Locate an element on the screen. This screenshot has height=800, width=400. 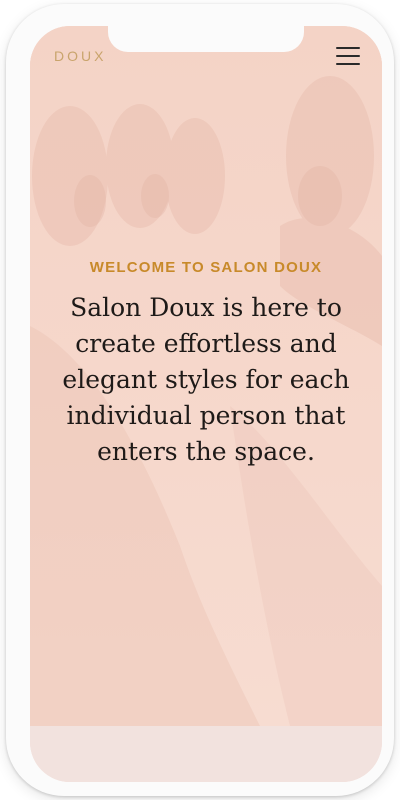
device-notch is located at coordinates (206, 39).